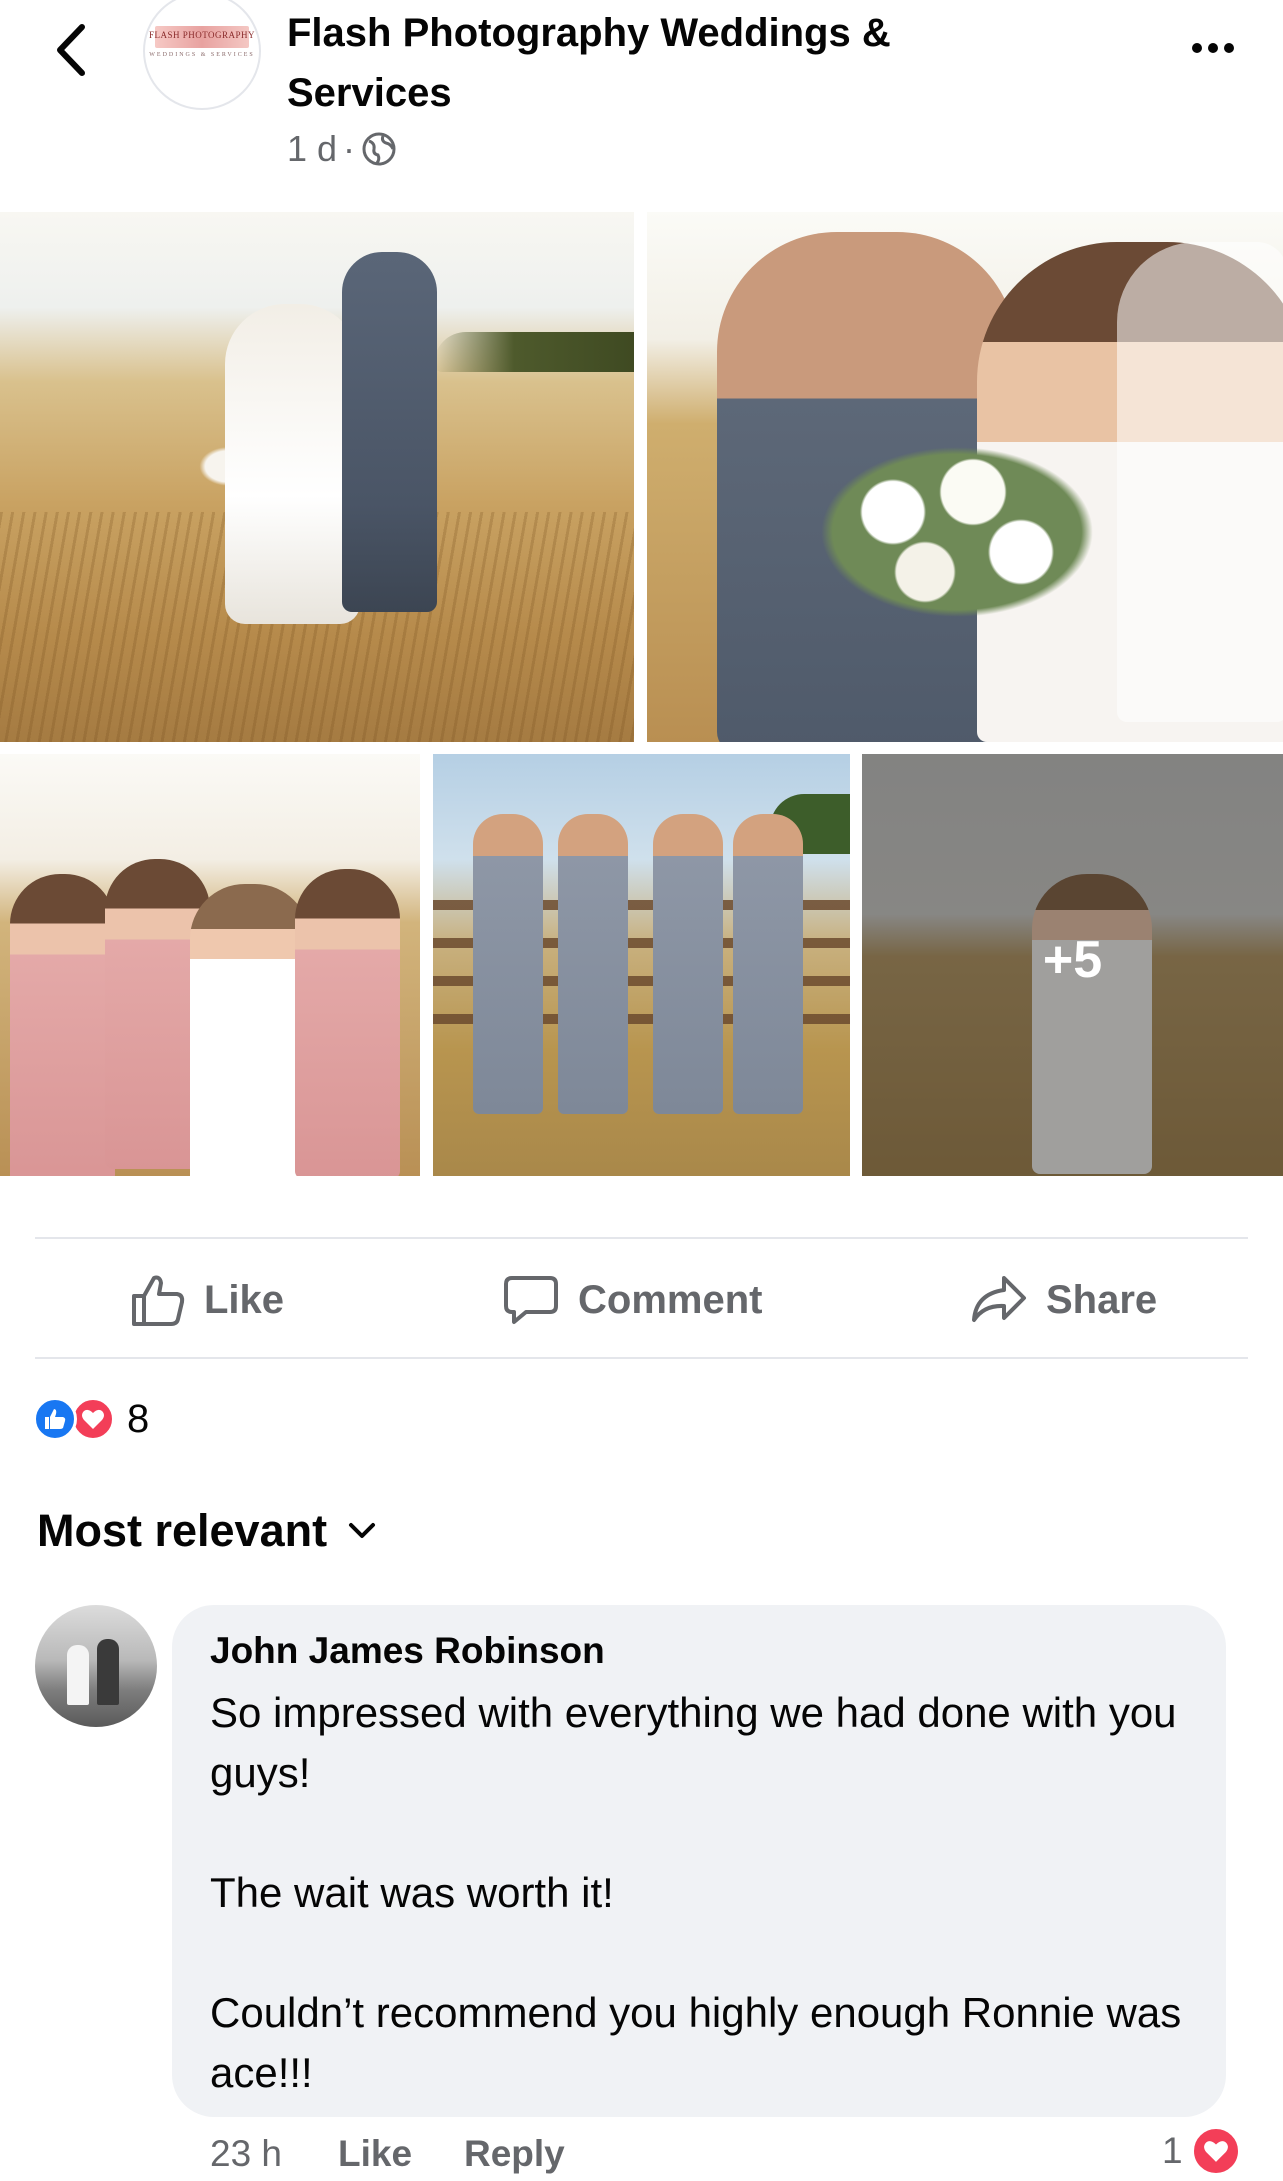  What do you see at coordinates (667, 63) in the screenshot?
I see `page-name: Flash Photography Weddings & Services` at bounding box center [667, 63].